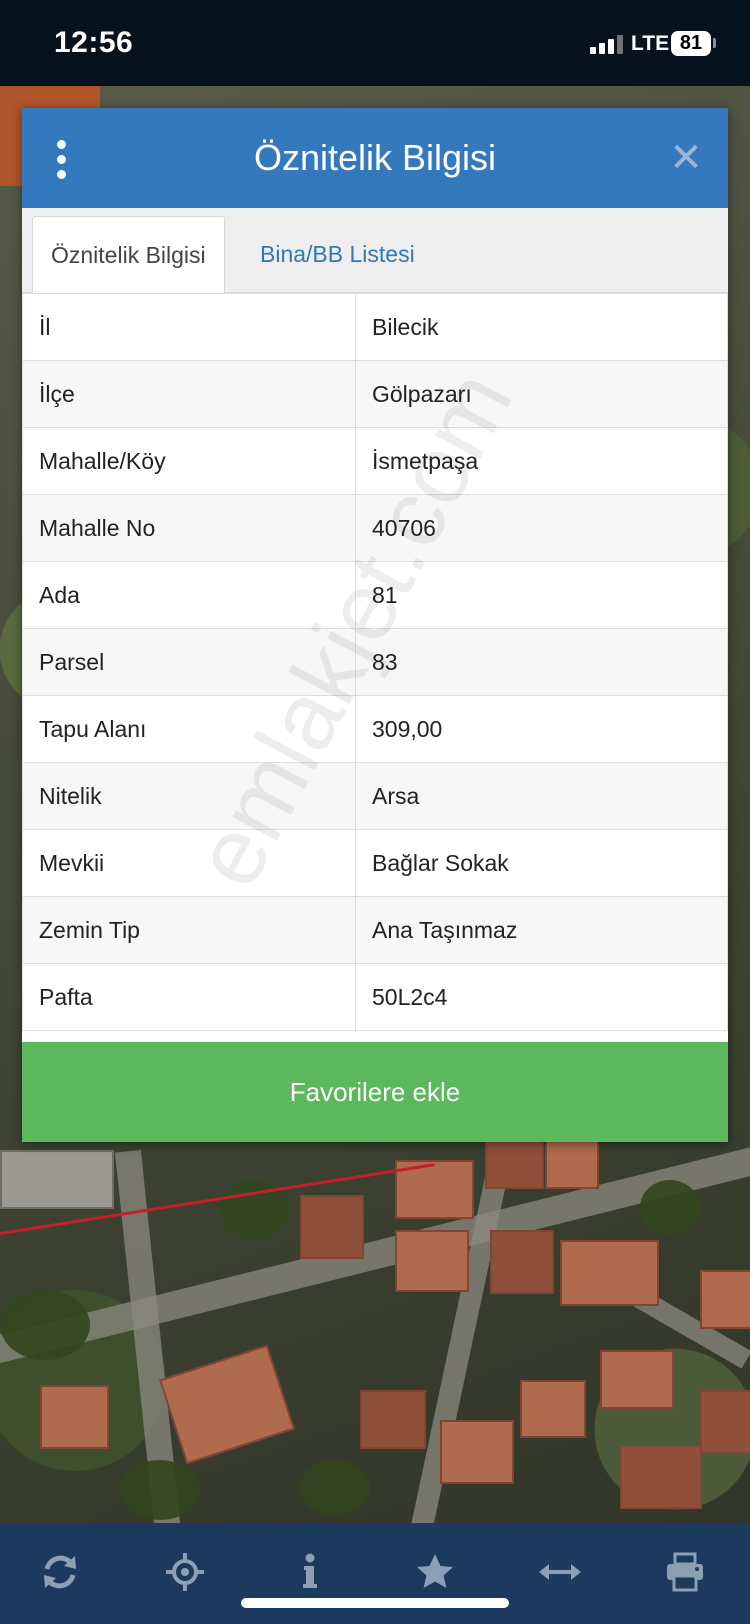 This screenshot has width=750, height=1624. Describe the element at coordinates (541, 394) in the screenshot. I see `attribute-value: Gölpazarı` at that location.